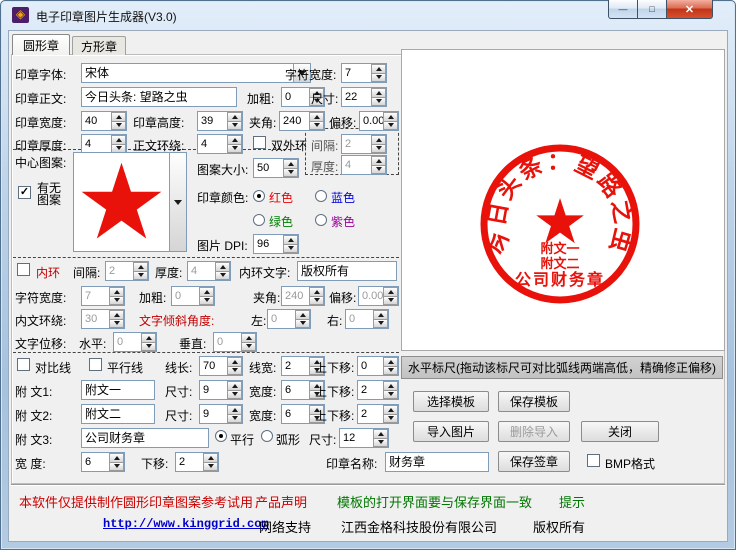 Image resolution: width=736 pixels, height=550 pixels. I want to click on appendix2-updown-spinner: 2, so click(378, 414).